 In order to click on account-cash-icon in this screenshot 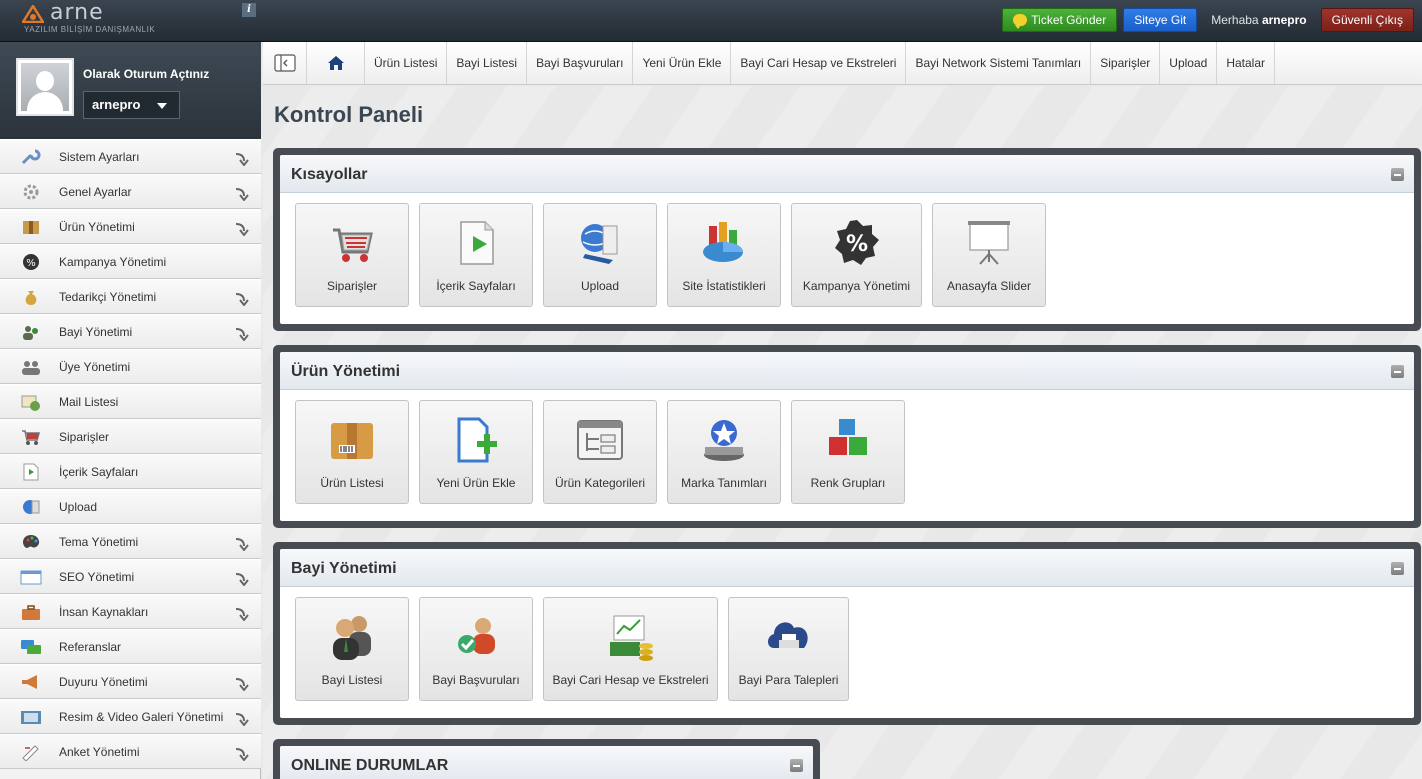, I will do `click(631, 637)`.